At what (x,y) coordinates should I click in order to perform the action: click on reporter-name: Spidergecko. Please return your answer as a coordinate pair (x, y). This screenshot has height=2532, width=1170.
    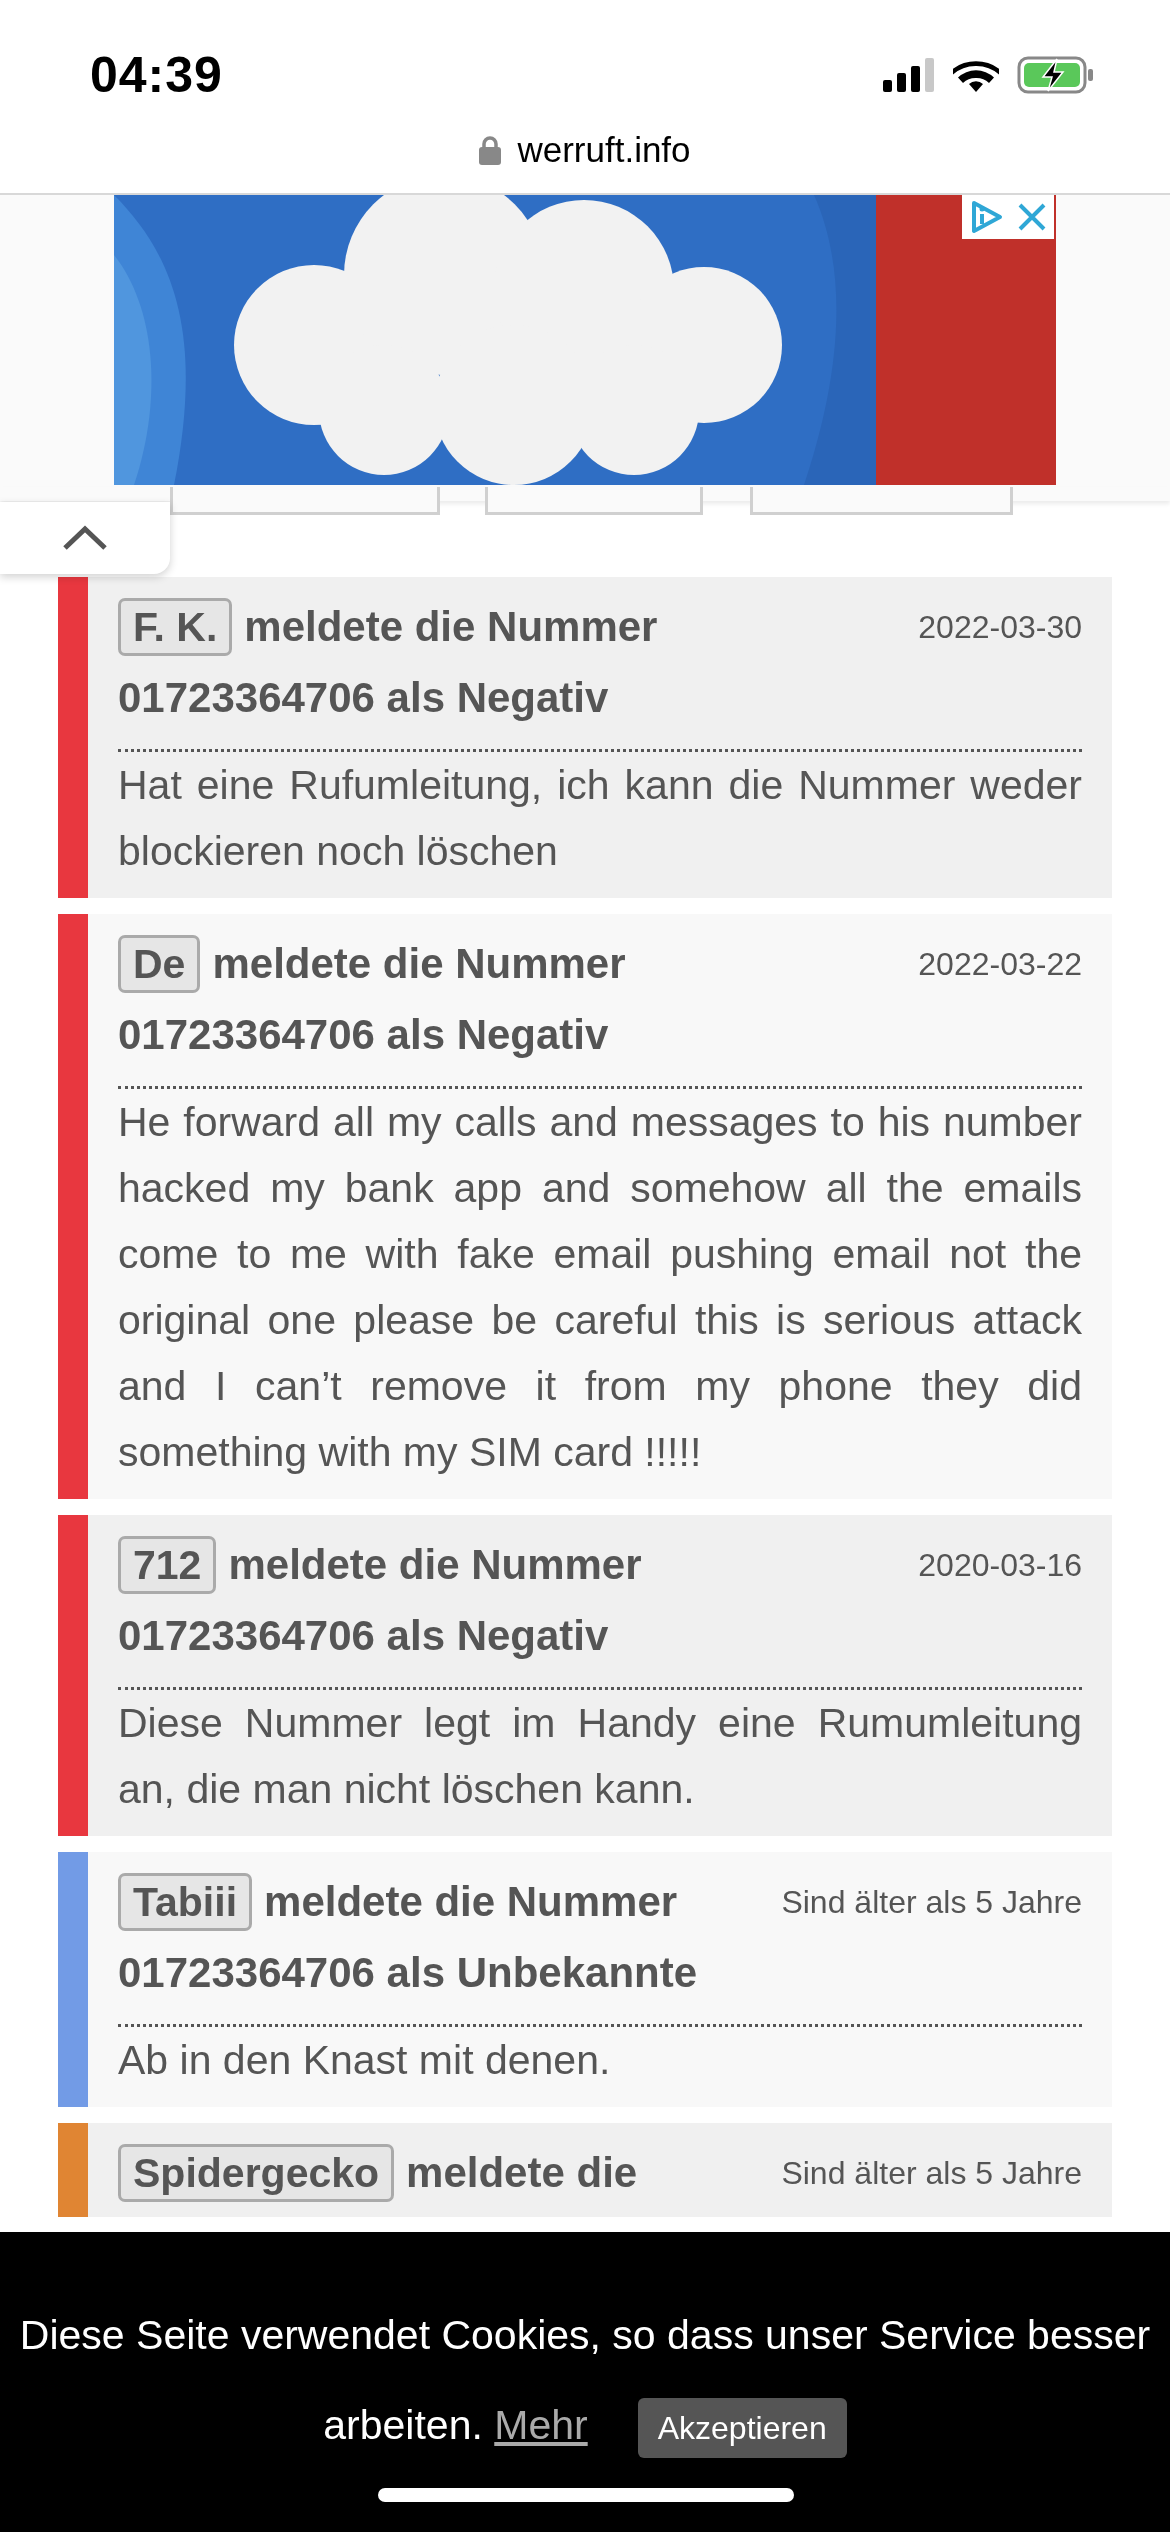
    Looking at the image, I should click on (256, 2173).